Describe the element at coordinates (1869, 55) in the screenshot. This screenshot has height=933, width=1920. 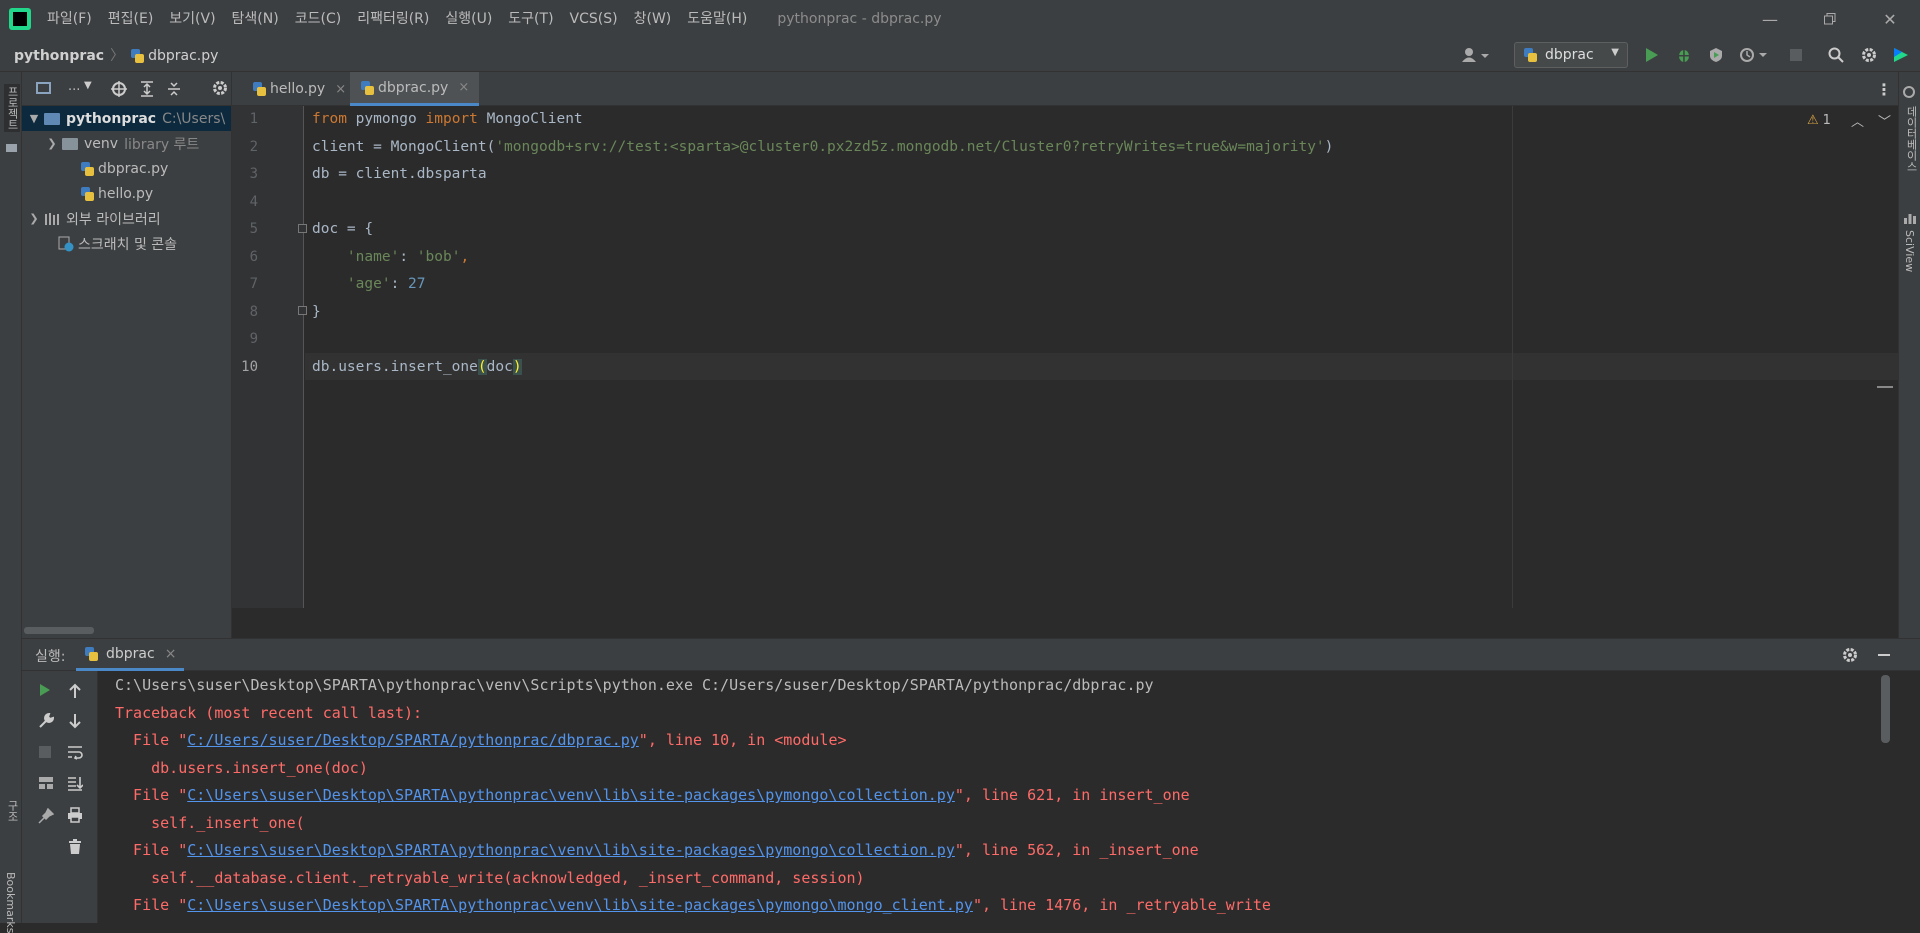
I see `settings-gear-icon` at that location.